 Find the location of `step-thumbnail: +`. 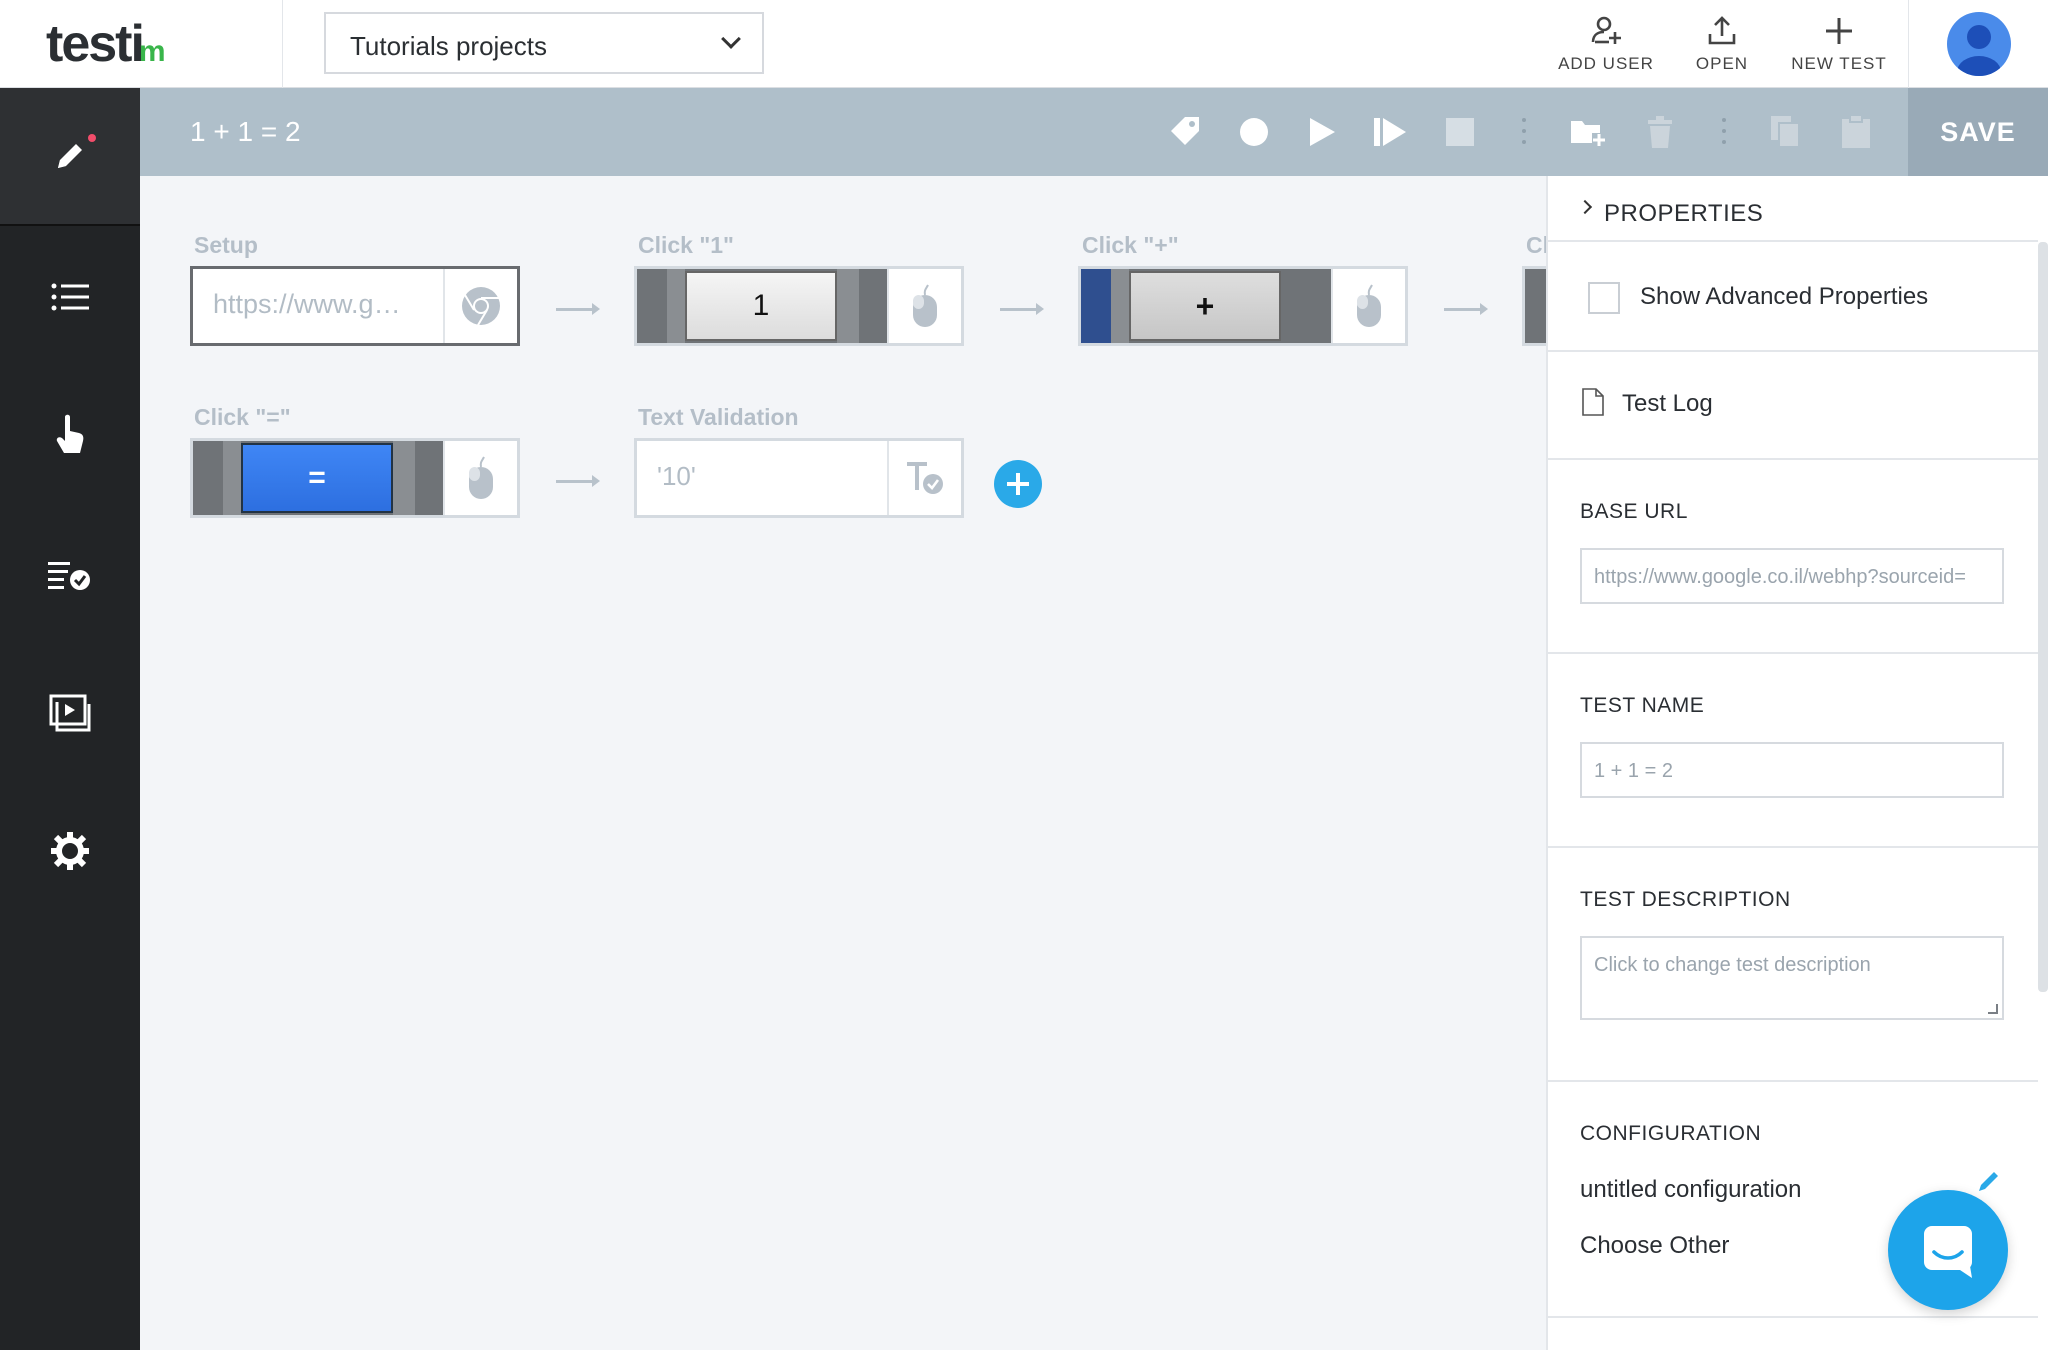

step-thumbnail: + is located at coordinates (1207, 306).